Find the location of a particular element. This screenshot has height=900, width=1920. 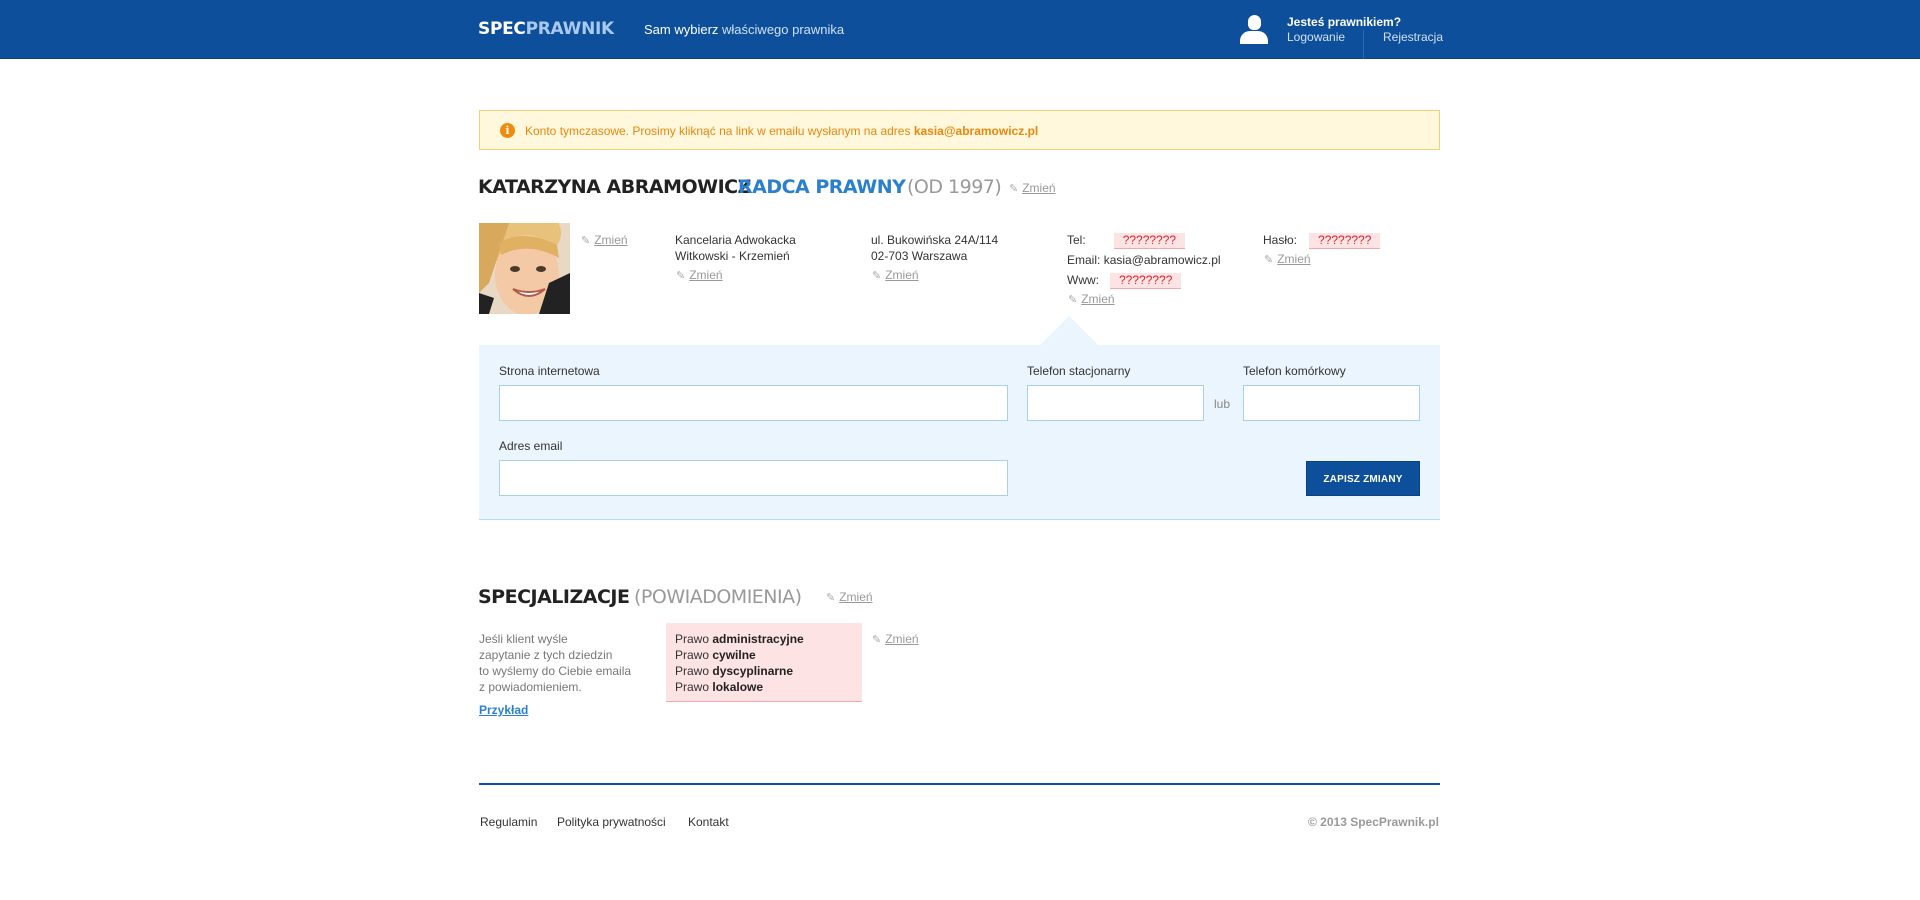

edit-specializations-list-link: ✎ Zmień is located at coordinates (895, 639).